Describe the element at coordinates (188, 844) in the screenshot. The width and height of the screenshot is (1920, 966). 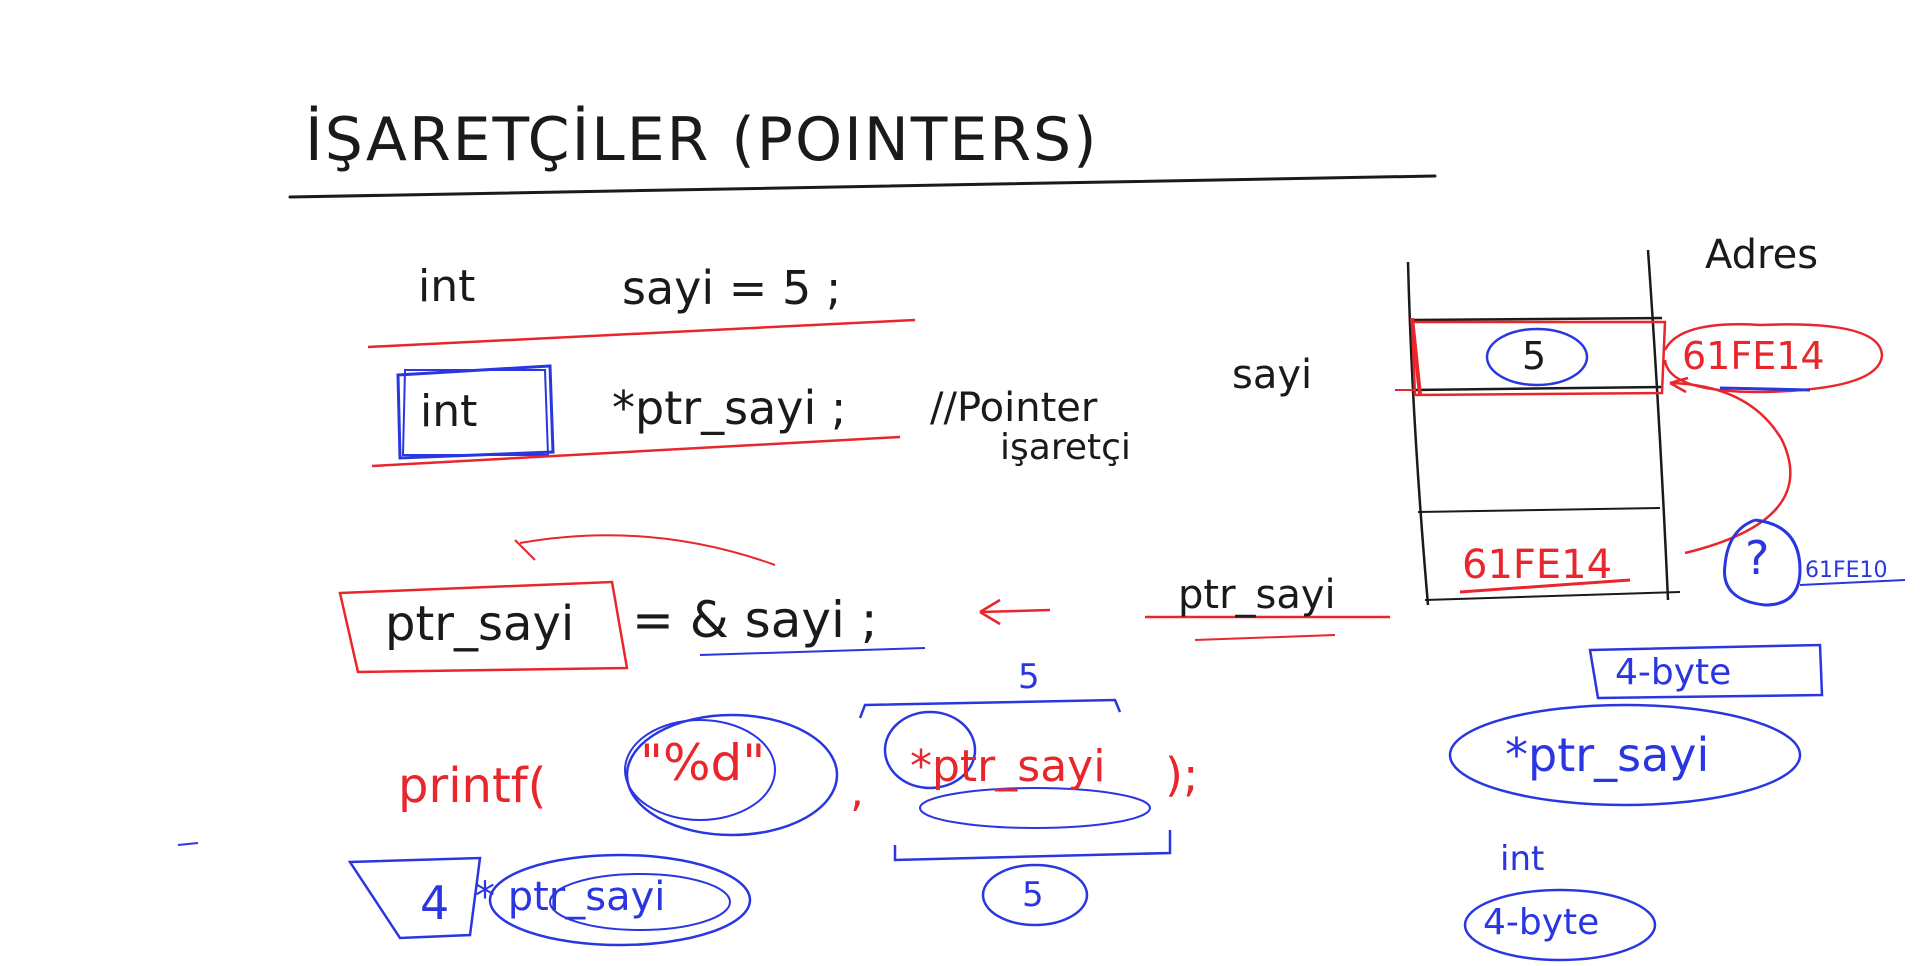
I see `stray-mark` at that location.